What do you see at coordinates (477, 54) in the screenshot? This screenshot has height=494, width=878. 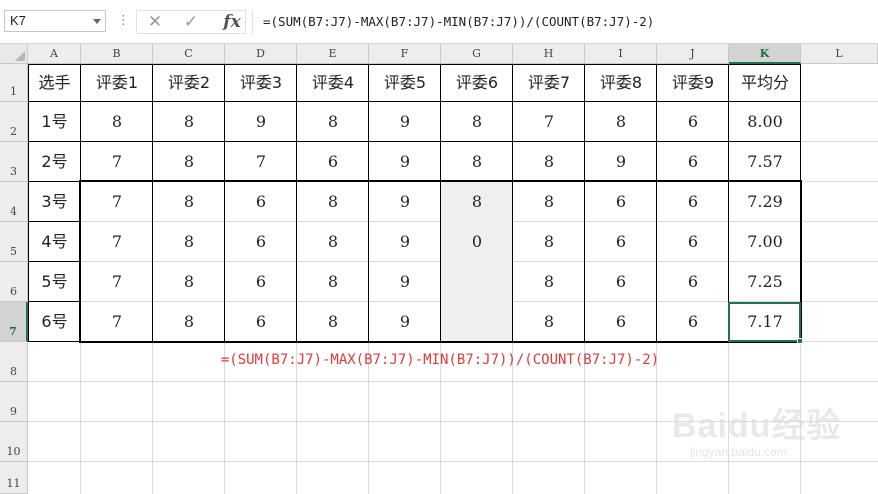 I see `column-header-g: G` at bounding box center [477, 54].